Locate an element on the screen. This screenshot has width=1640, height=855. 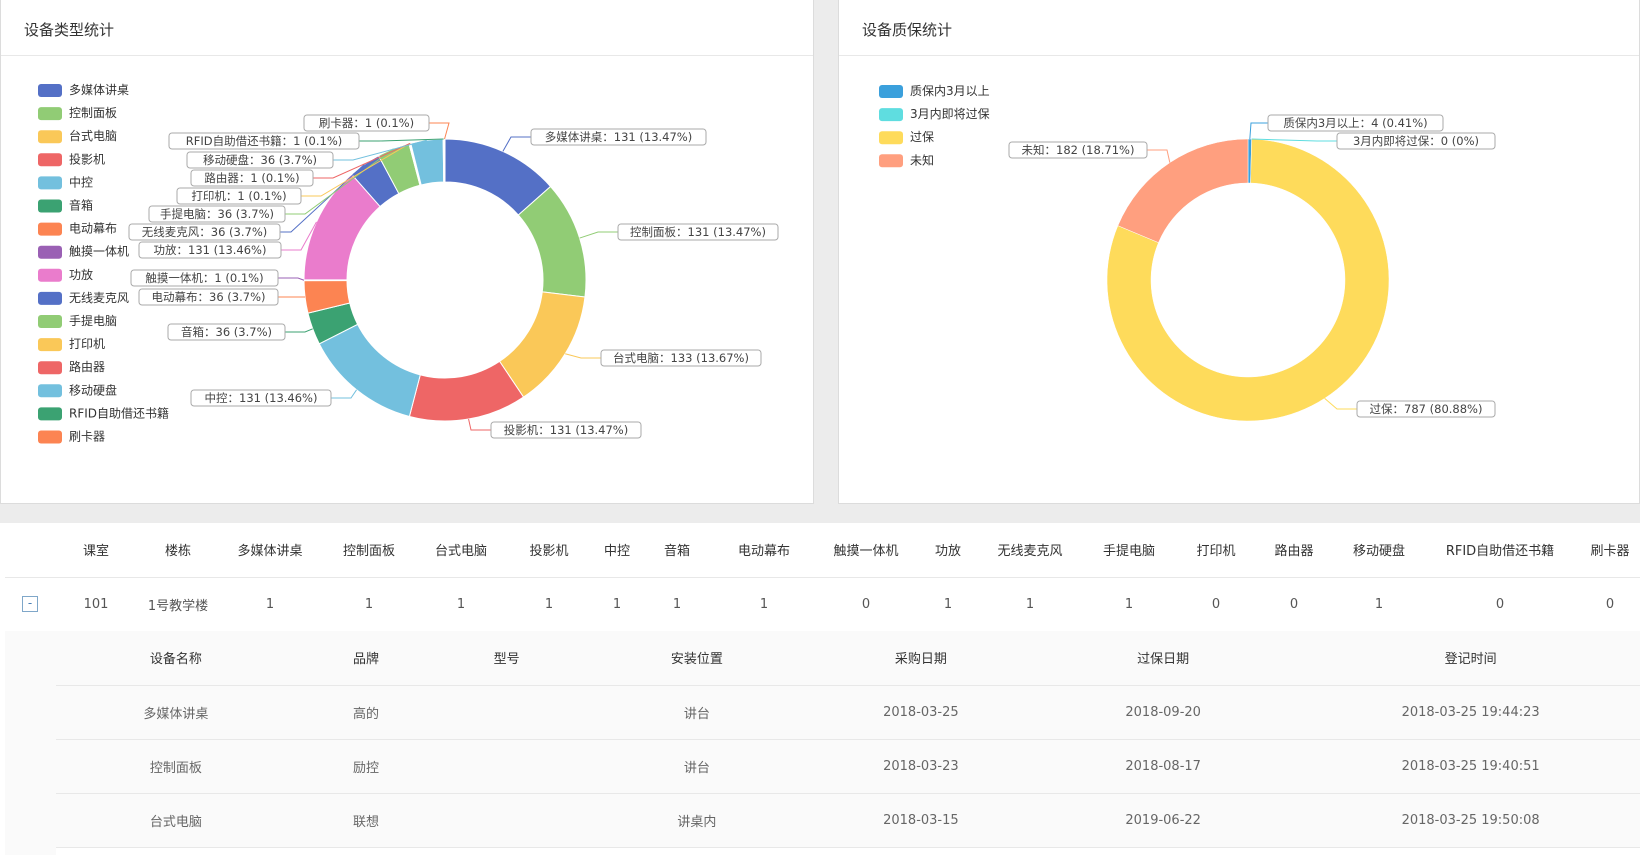
legend-item: 打印机 is located at coordinates (87, 344).